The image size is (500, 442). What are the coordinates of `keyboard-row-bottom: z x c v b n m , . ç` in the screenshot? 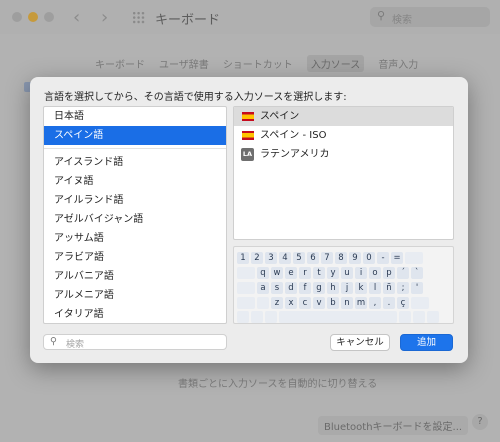 It's located at (333, 303).